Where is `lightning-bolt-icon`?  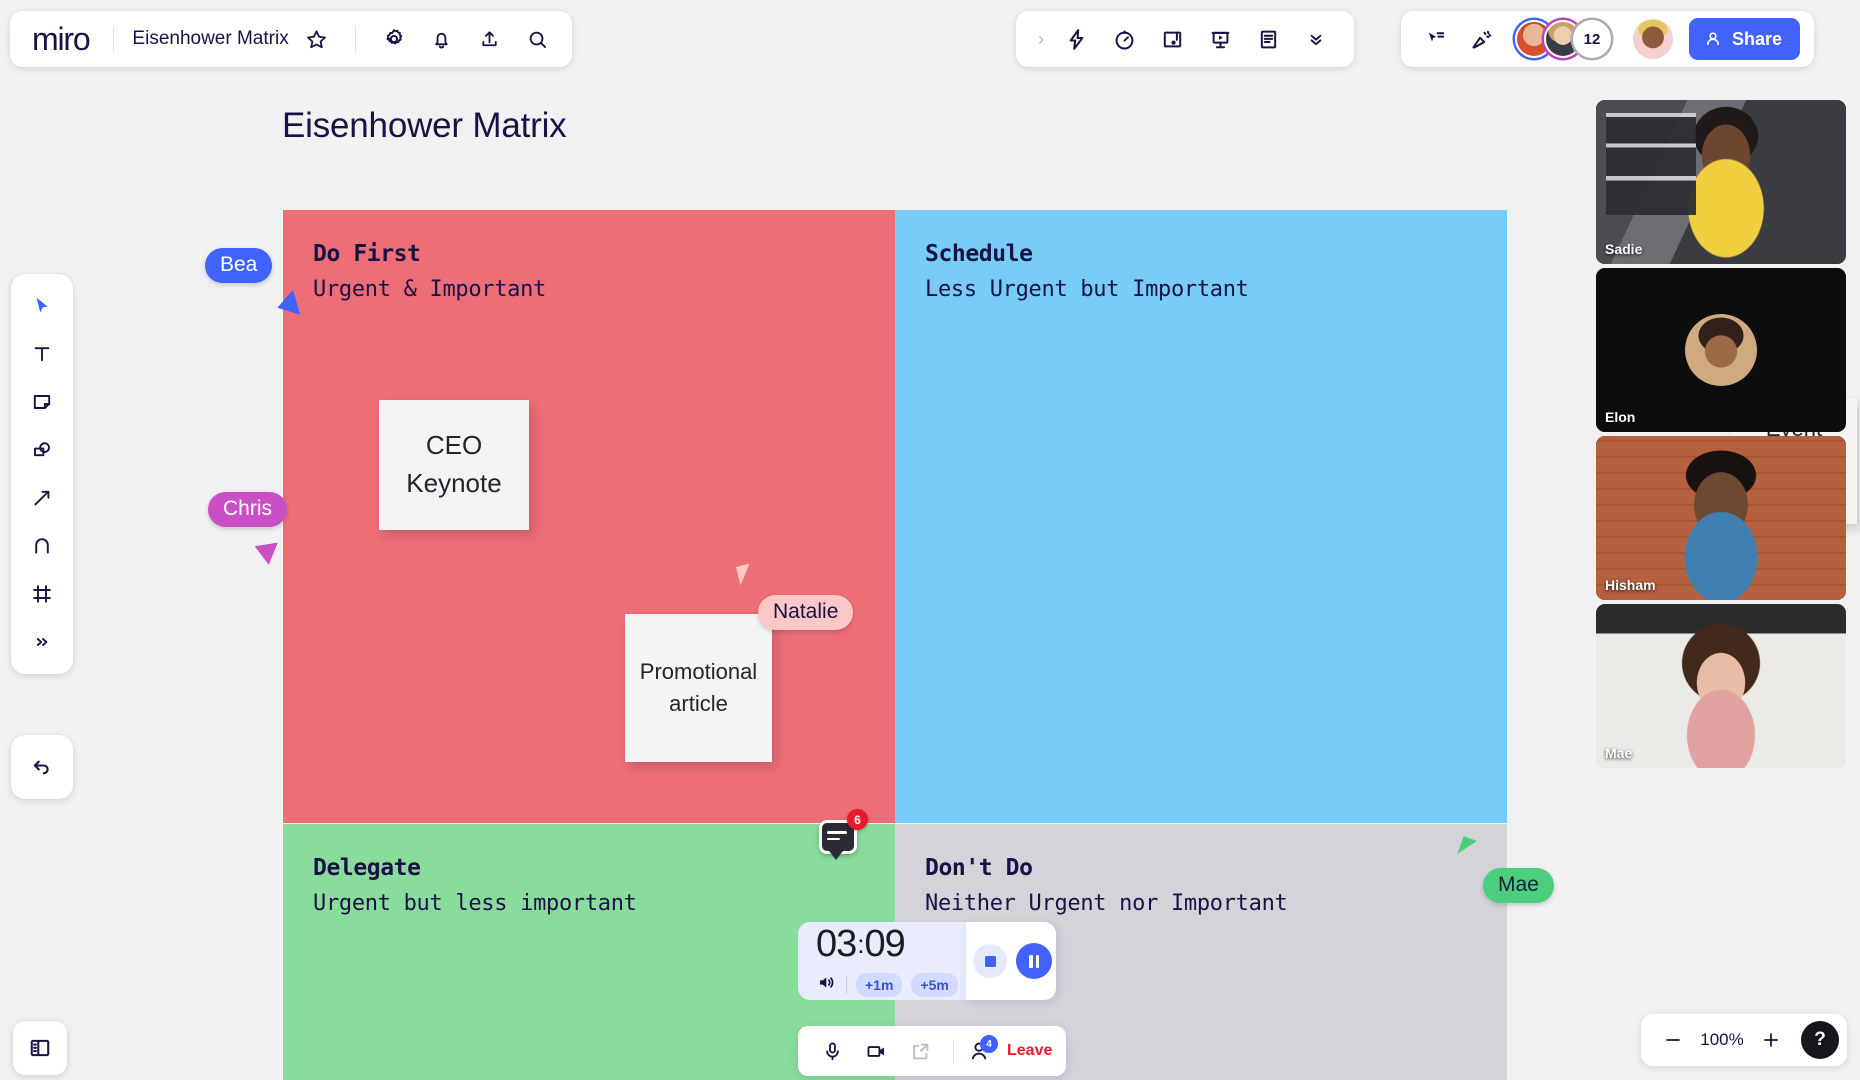
lightning-bolt-icon is located at coordinates (1076, 39).